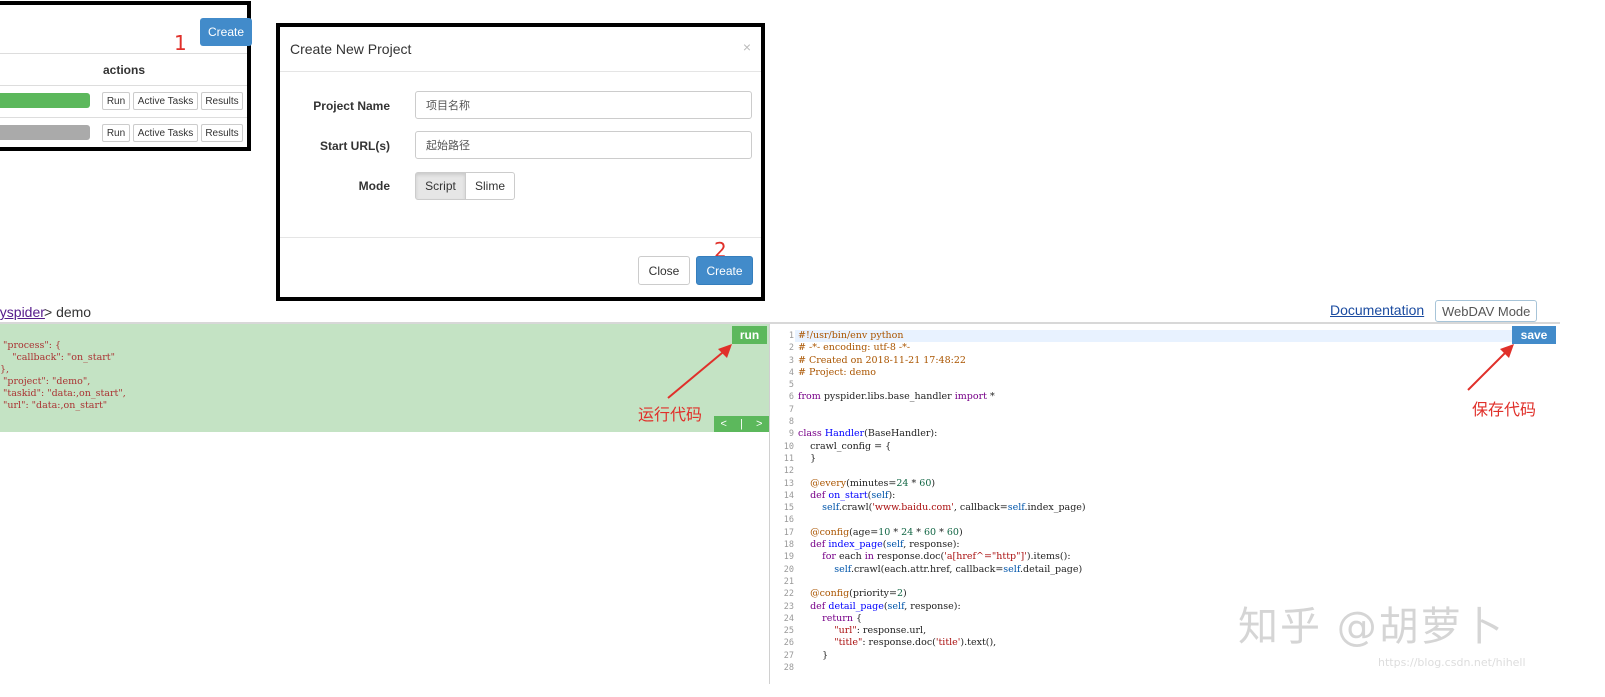  What do you see at coordinates (490, 186) in the screenshot?
I see `mode-slime-button: Slime` at bounding box center [490, 186].